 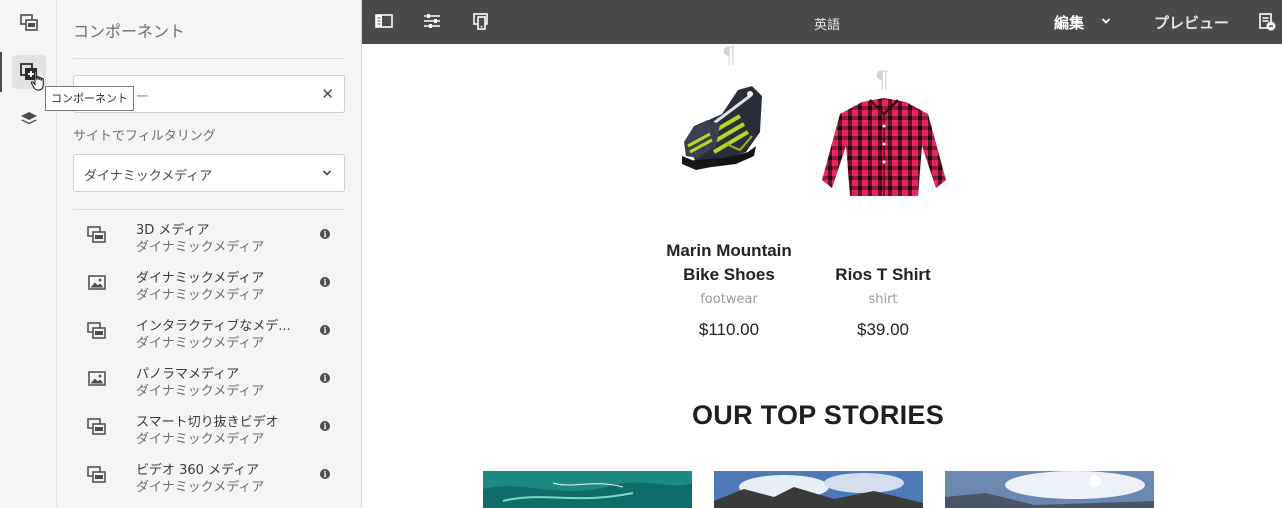 I want to click on component-item: ダイナミックメディア ダイナミックメディア i, so click(x=209, y=286).